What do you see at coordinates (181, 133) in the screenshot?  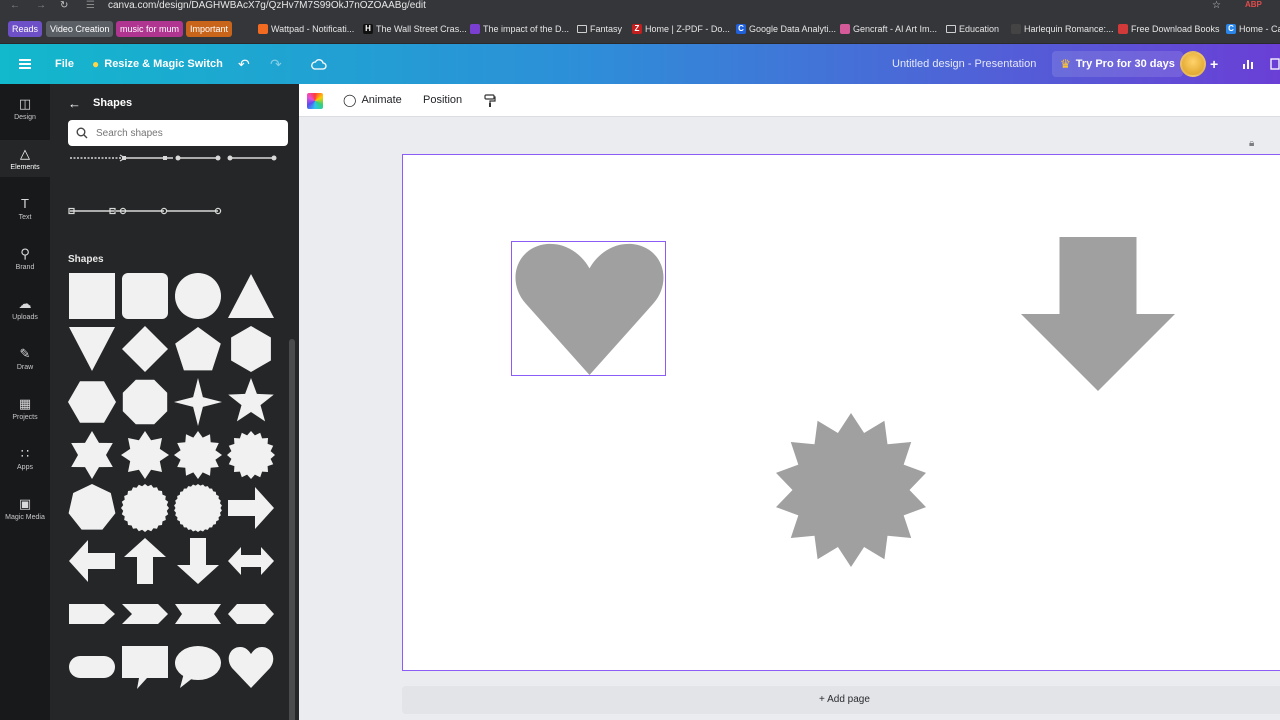 I see `search-input` at bounding box center [181, 133].